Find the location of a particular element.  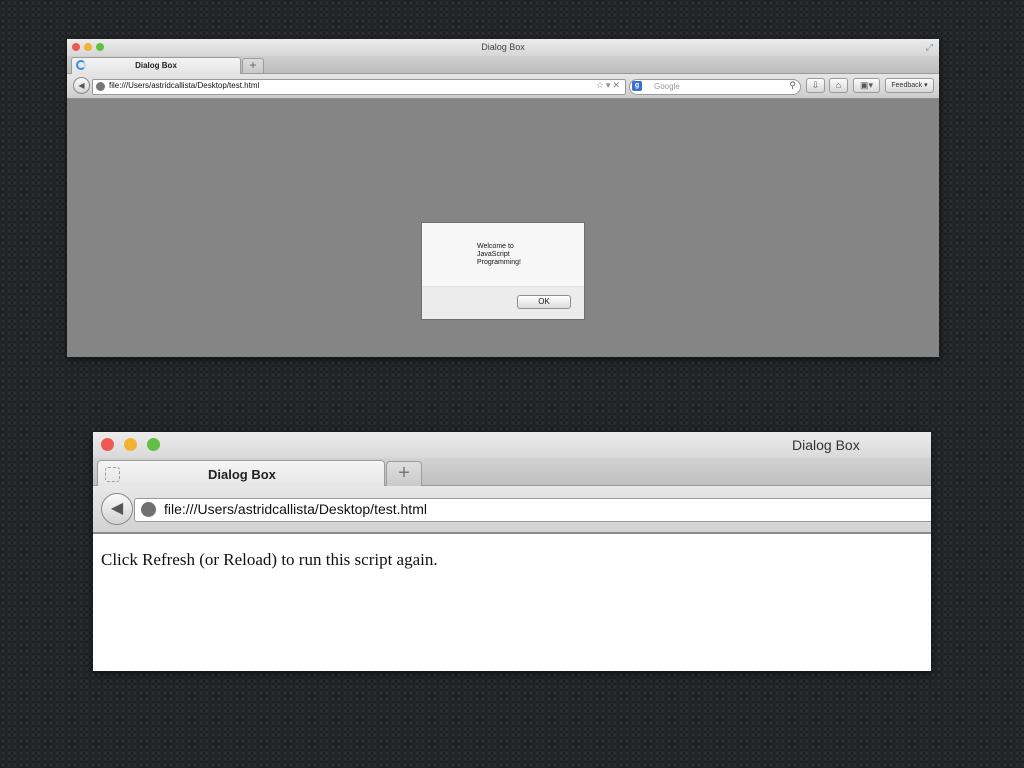

alert-message: Welcome to JavaScript Programming! is located at coordinates (499, 254).